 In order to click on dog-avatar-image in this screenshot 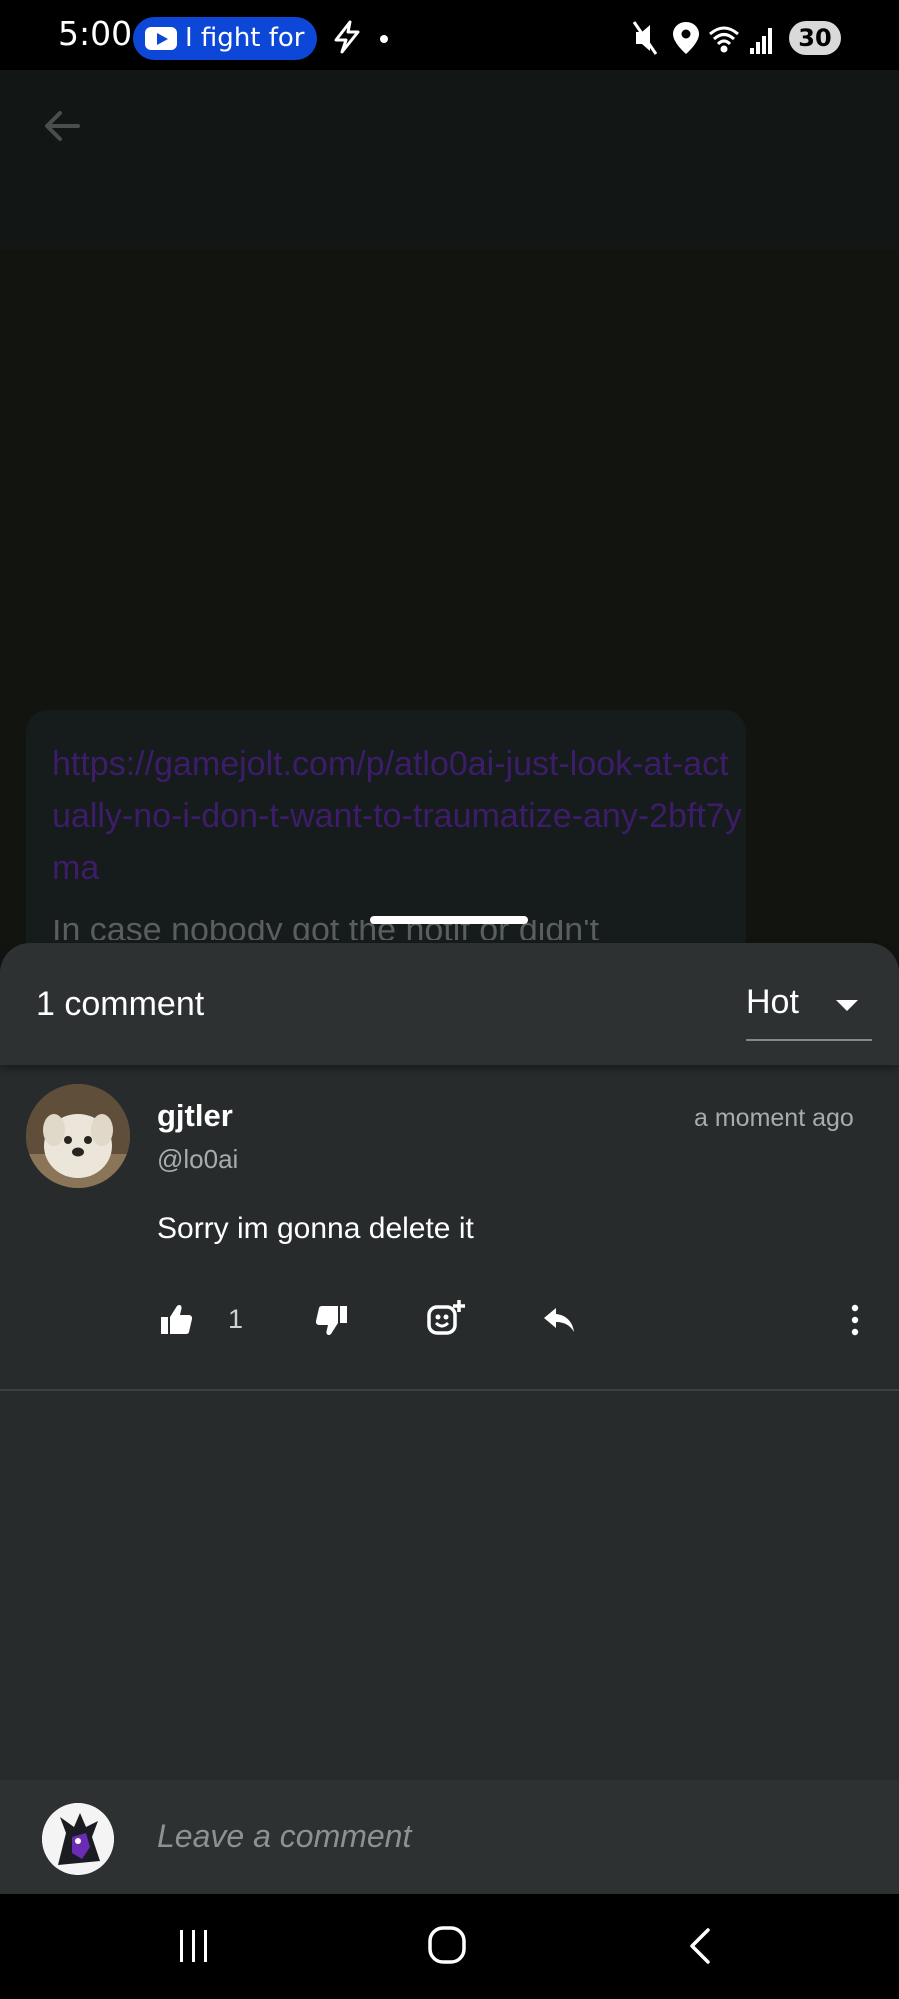, I will do `click(78, 1136)`.